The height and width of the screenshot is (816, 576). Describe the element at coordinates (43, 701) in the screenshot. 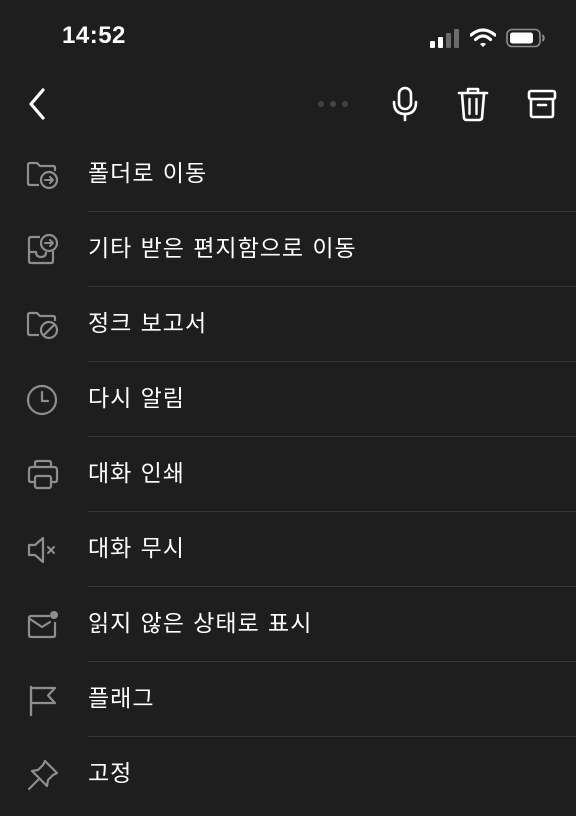

I see `flag-icon` at that location.